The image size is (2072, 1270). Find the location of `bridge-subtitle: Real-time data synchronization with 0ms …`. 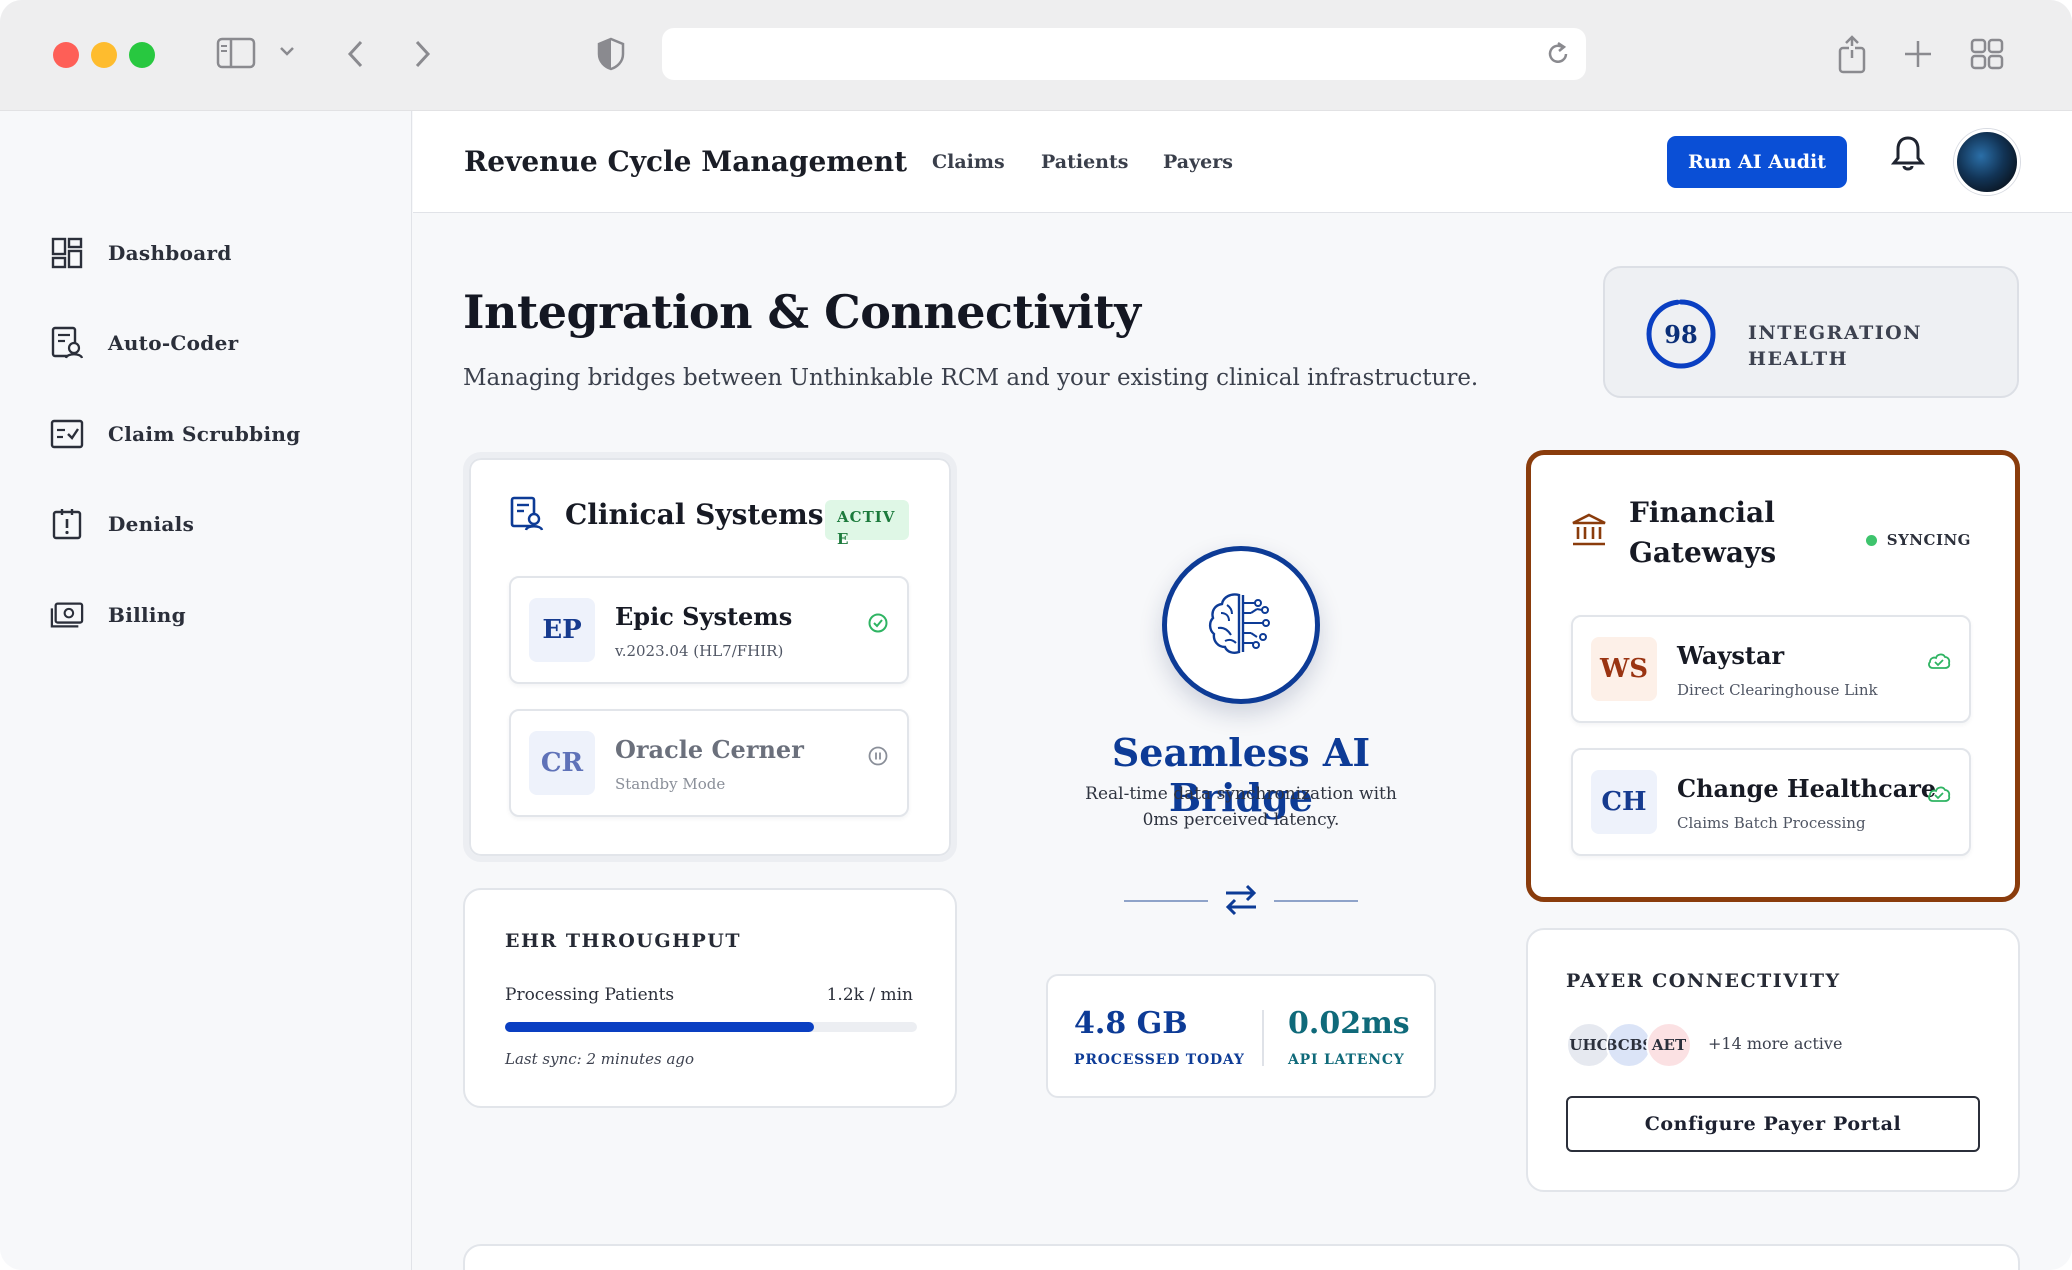

bridge-subtitle: Real-time data synchronization with 0ms … is located at coordinates (1241, 807).